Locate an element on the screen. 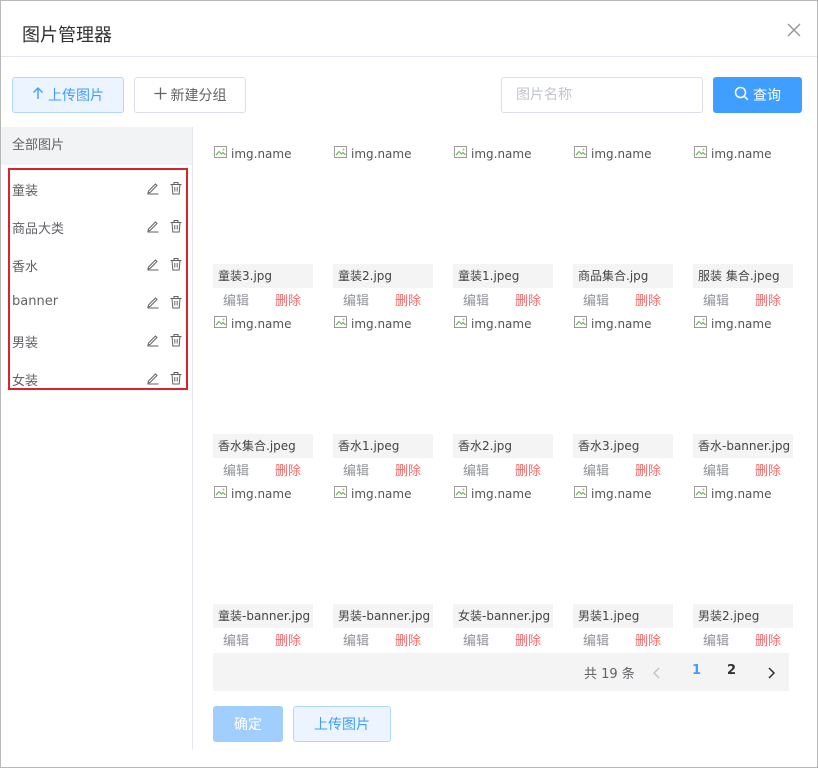 This screenshot has height=768, width=818. page-number-1: 1 is located at coordinates (696, 670).